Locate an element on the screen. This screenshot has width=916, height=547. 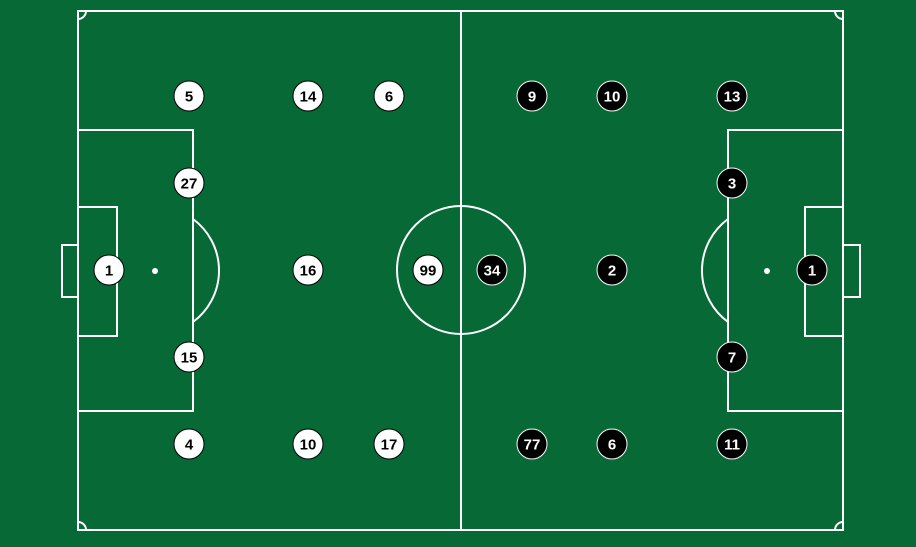
home-player-marker: 1 is located at coordinates (109, 270).